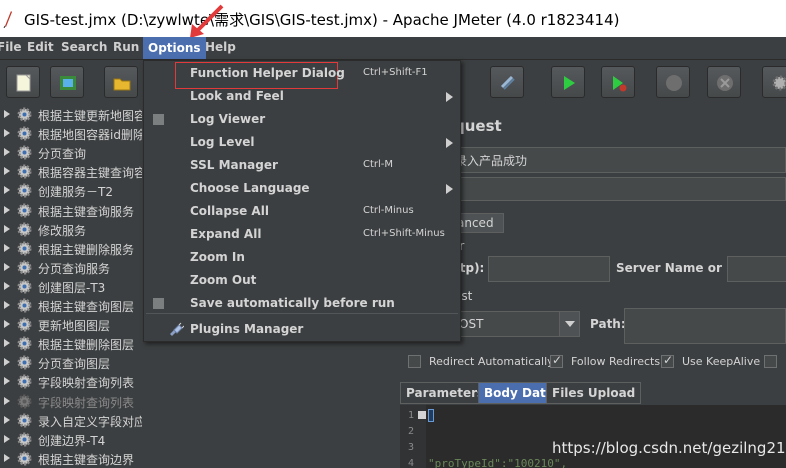  Describe the element at coordinates (569, 324) in the screenshot. I see `chevron-down-icon` at that location.